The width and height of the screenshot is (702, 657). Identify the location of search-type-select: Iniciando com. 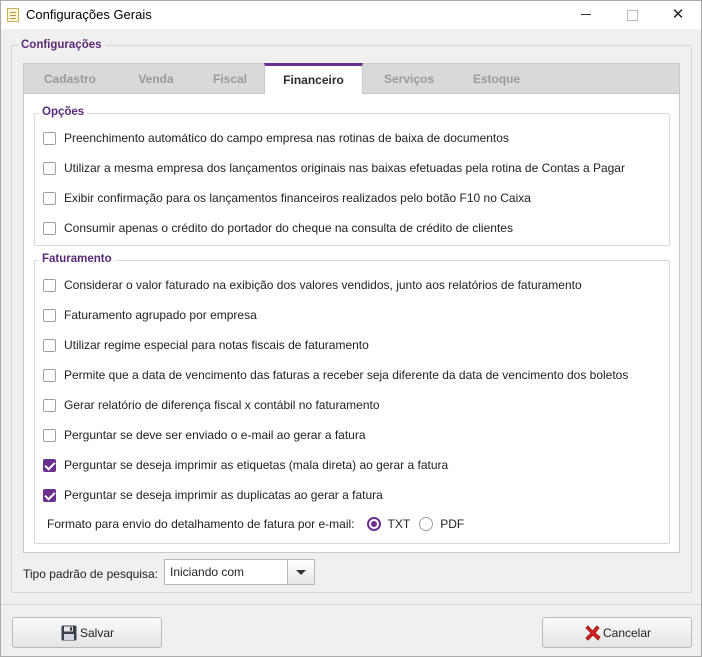
(239, 572).